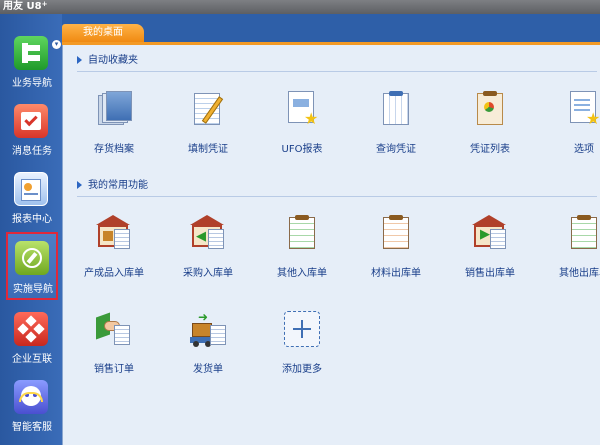 The height and width of the screenshot is (445, 600). Describe the element at coordinates (32, 151) in the screenshot. I see `sidebar-item-label: 消息任务` at that location.